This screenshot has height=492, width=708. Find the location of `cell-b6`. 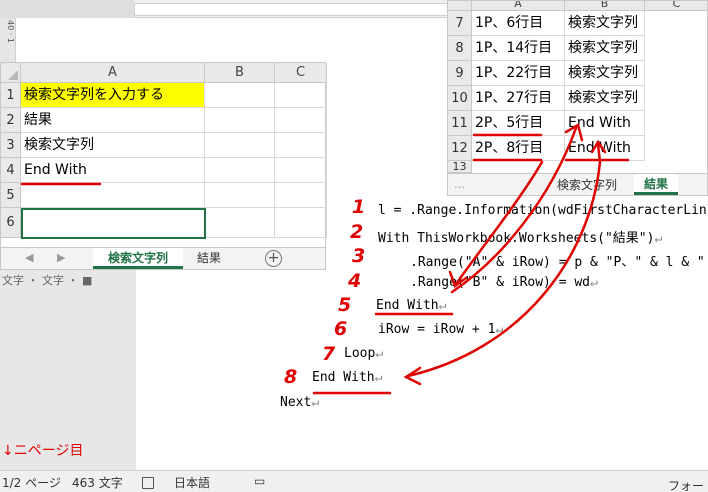

cell-b6 is located at coordinates (240, 223).